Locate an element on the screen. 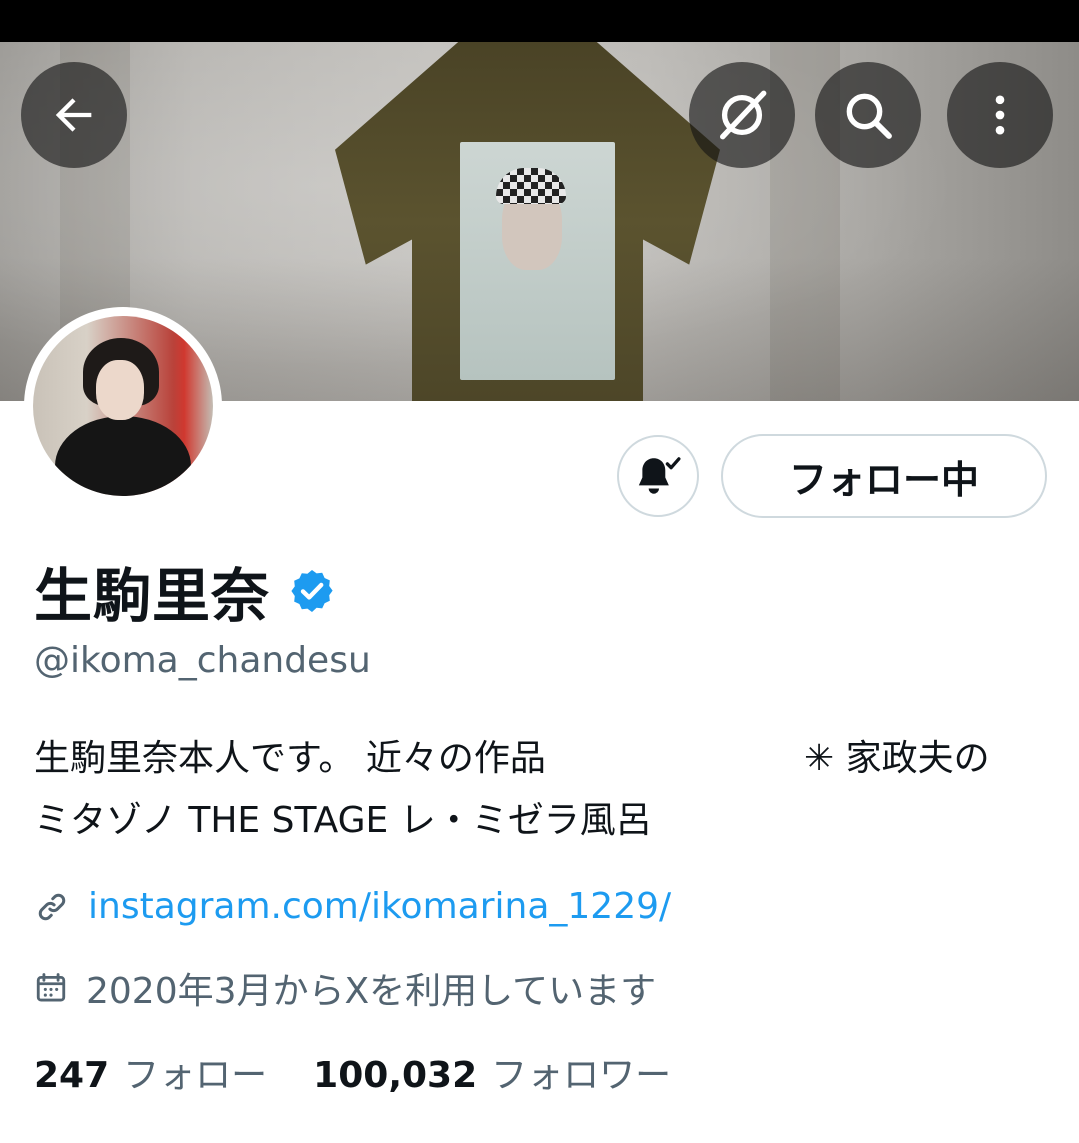 Image resolution: width=1079 pixels, height=1143 pixels. bio-text: ミタゾノ THE STAGE レ・ミゼラ風呂 is located at coordinates (343, 820).